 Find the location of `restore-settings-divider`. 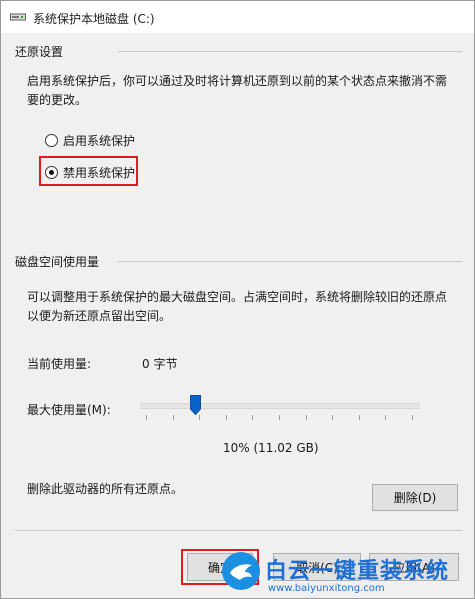

restore-settings-divider is located at coordinates (290, 51).